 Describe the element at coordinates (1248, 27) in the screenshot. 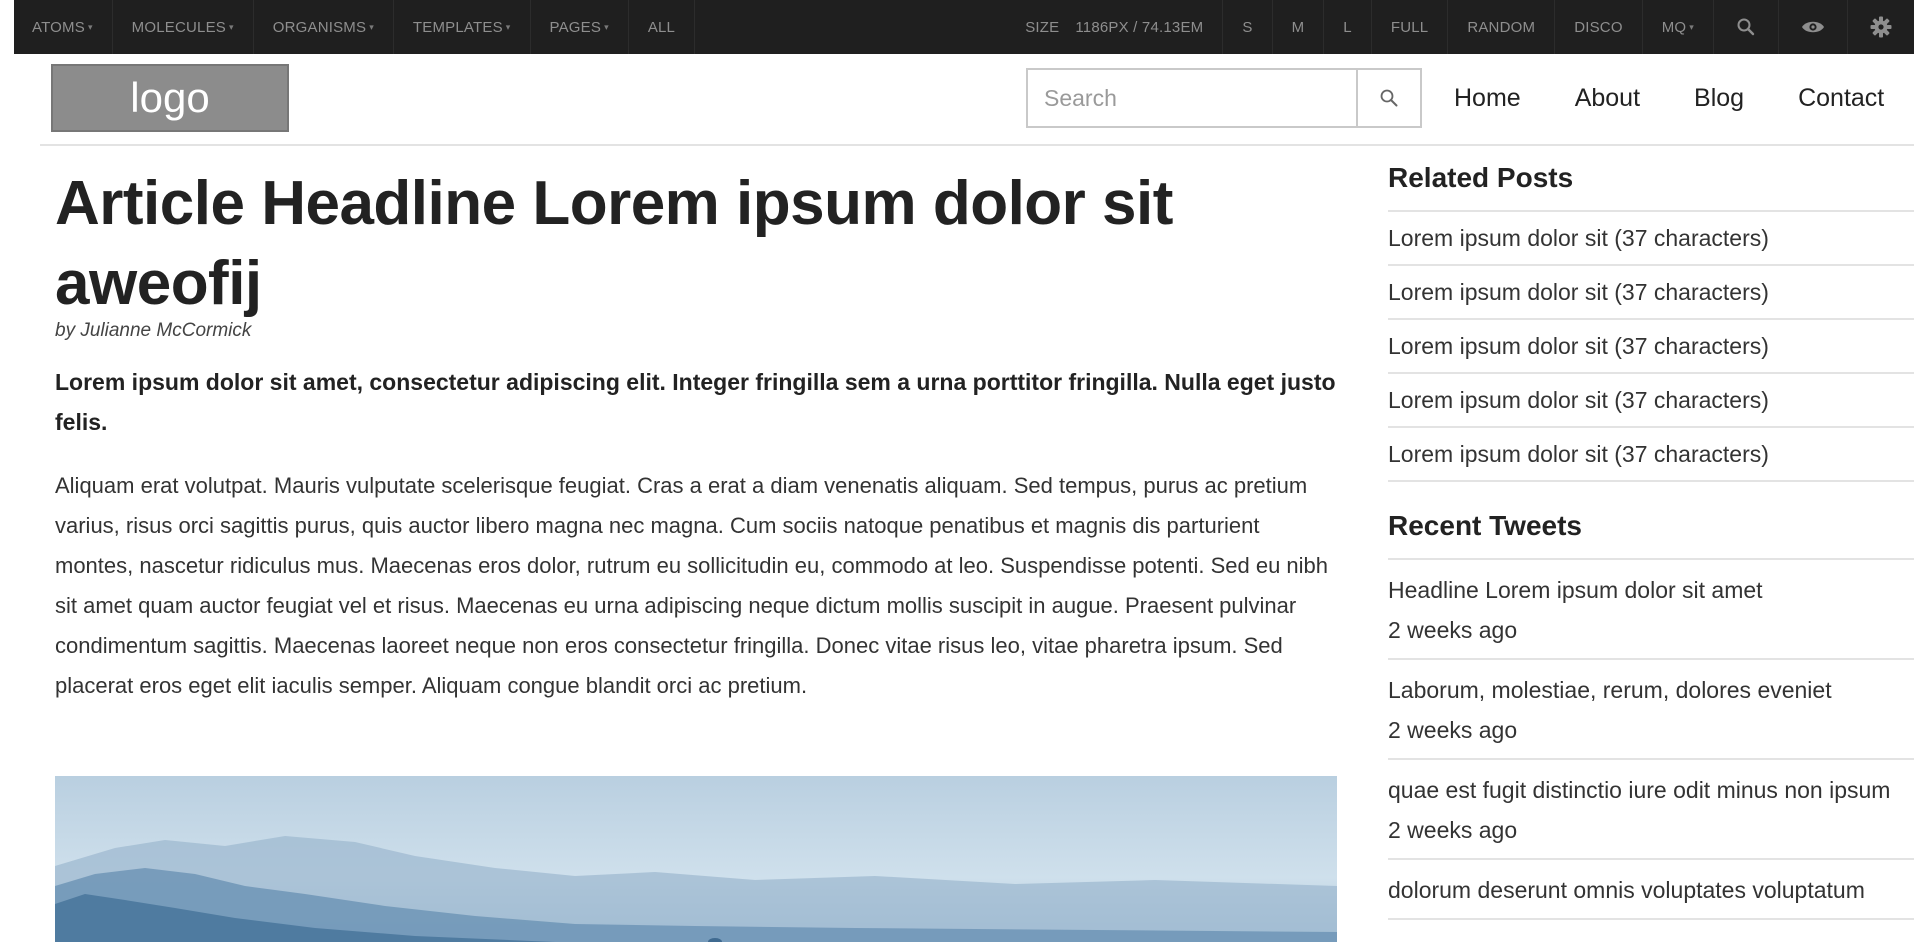

I see `toolbar-size-s-button: S` at that location.